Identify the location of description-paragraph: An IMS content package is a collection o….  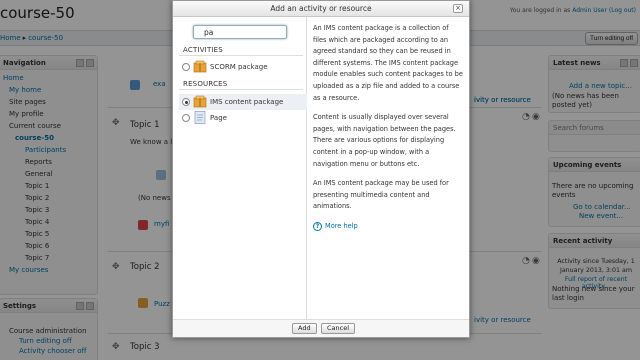
(388, 63).